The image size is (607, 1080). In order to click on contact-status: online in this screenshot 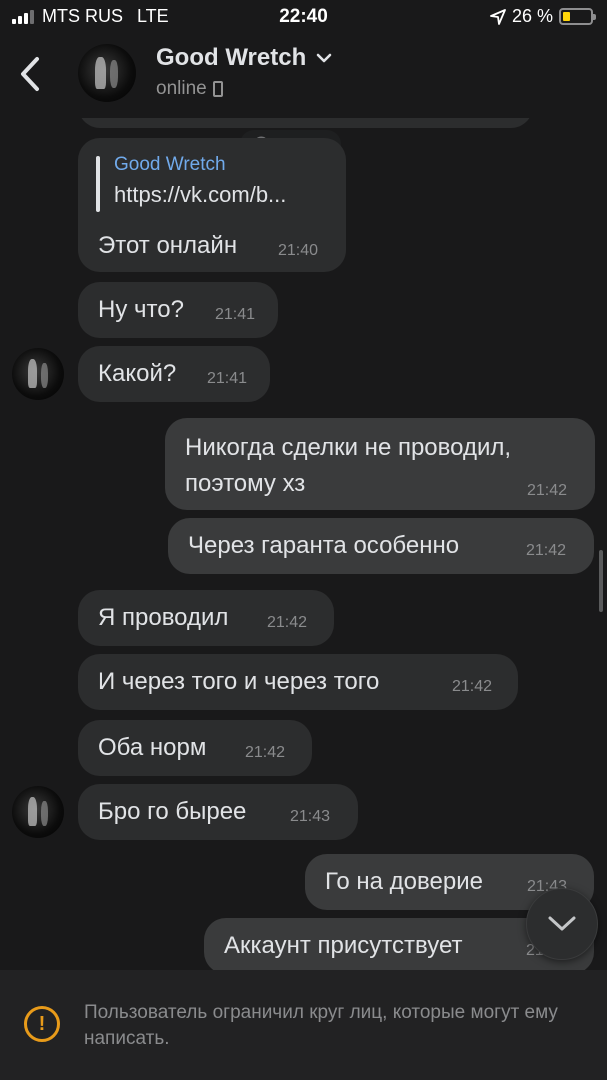, I will do `click(181, 88)`.